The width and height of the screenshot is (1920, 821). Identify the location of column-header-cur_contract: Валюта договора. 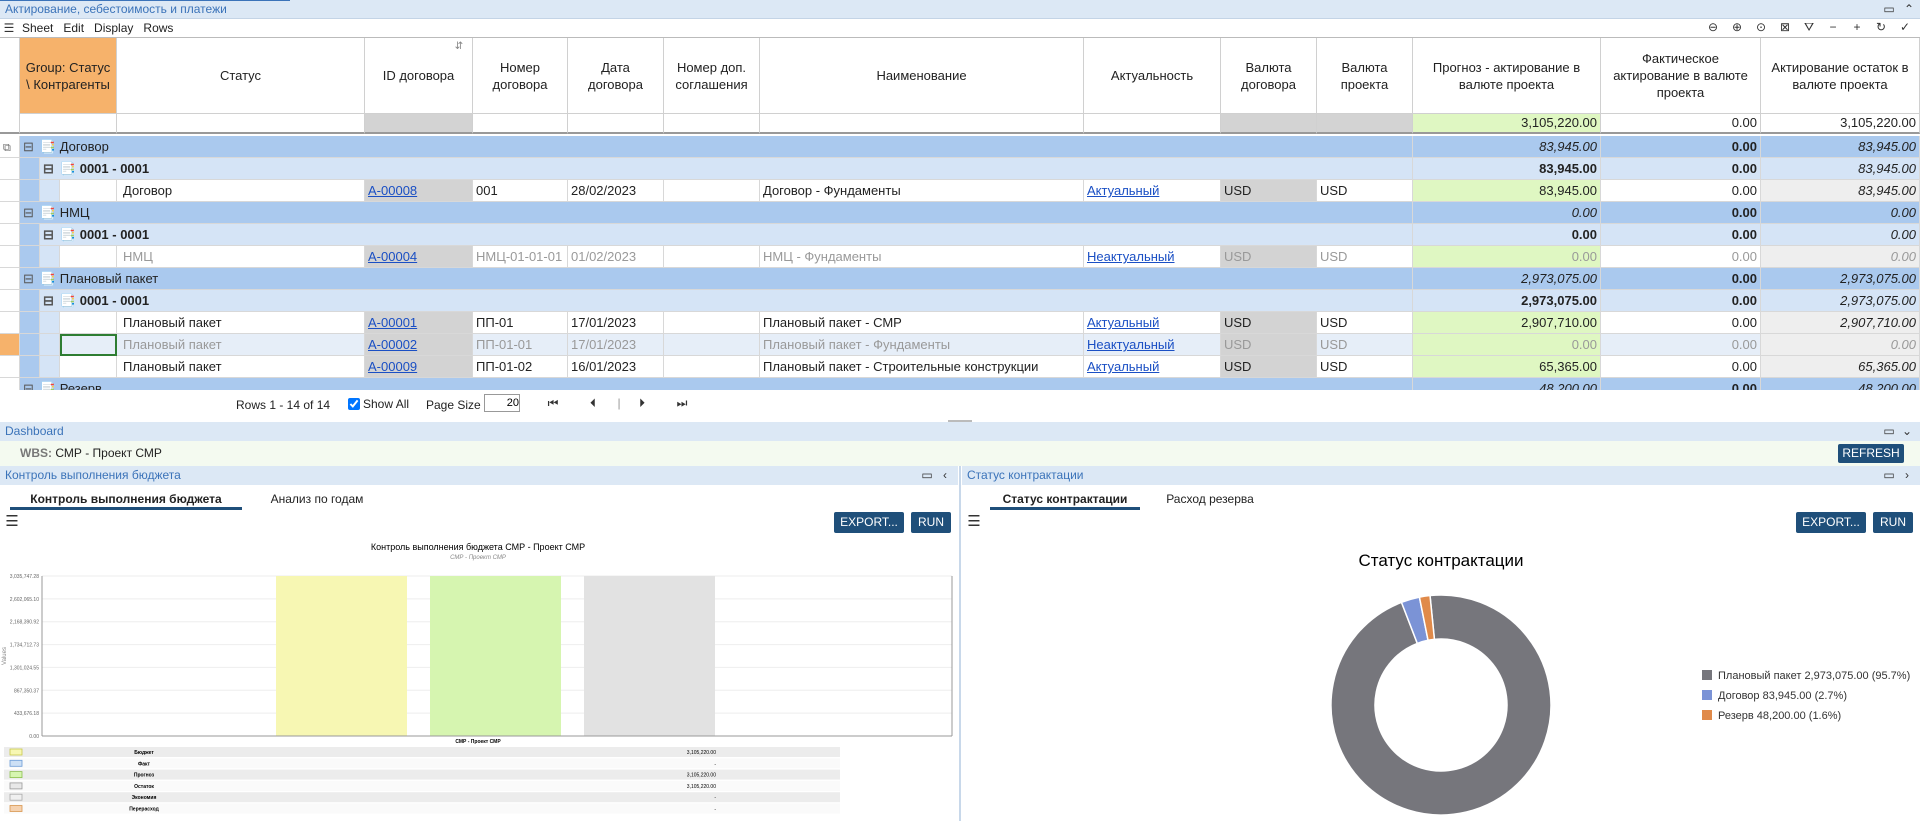
(1269, 76).